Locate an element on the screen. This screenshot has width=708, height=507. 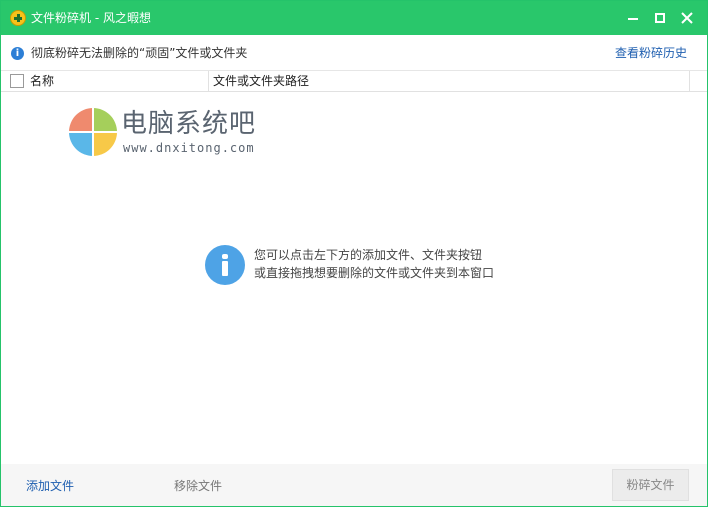
close-icon is located at coordinates (687, 18).